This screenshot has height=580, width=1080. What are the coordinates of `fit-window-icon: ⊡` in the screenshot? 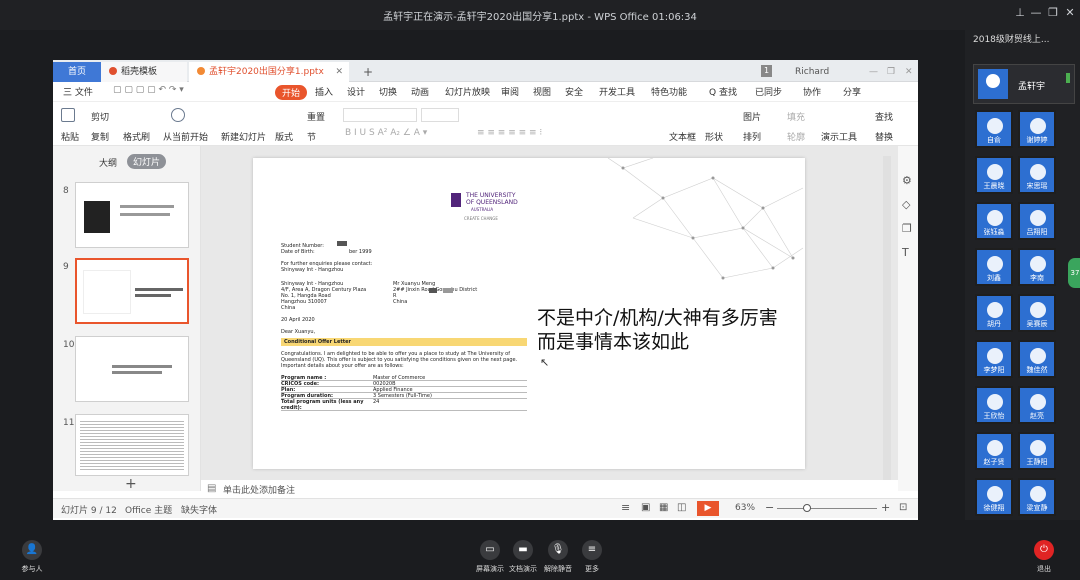 It's located at (903, 507).